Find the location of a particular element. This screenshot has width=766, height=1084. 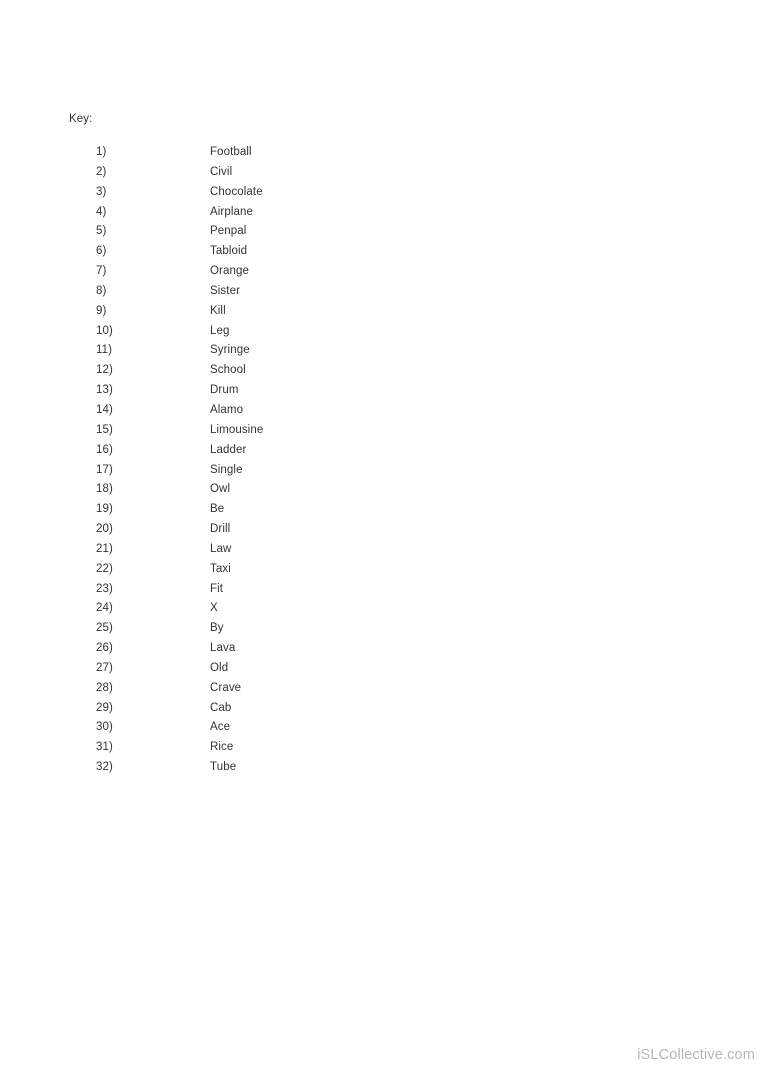

answer-row-word: Alamo is located at coordinates (227, 409).